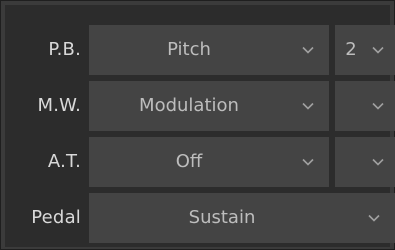  I want to click on pitch-bend-destination-select: Pitch, so click(209, 50).